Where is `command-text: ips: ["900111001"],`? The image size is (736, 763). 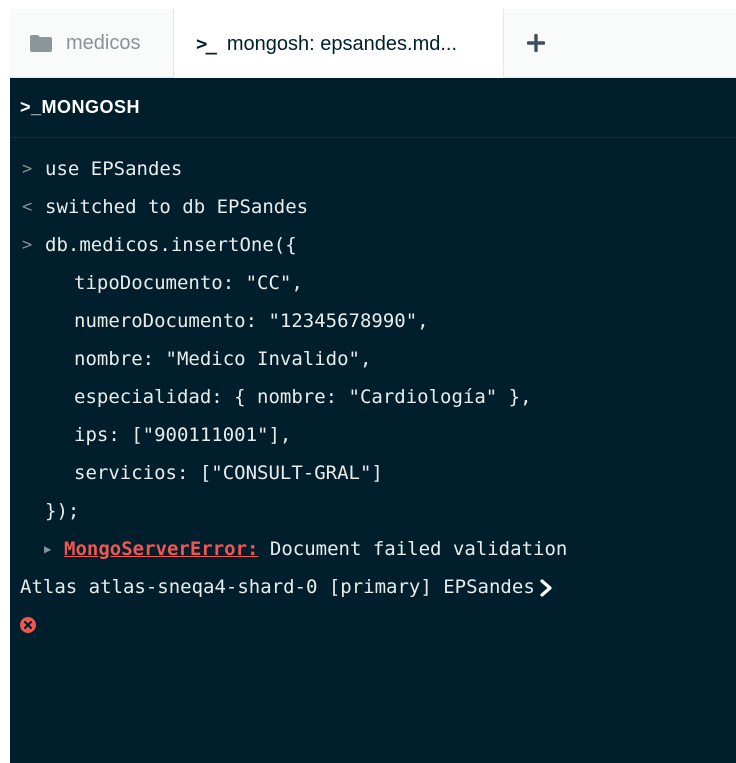 command-text: ips: ["900111001"], is located at coordinates (183, 435).